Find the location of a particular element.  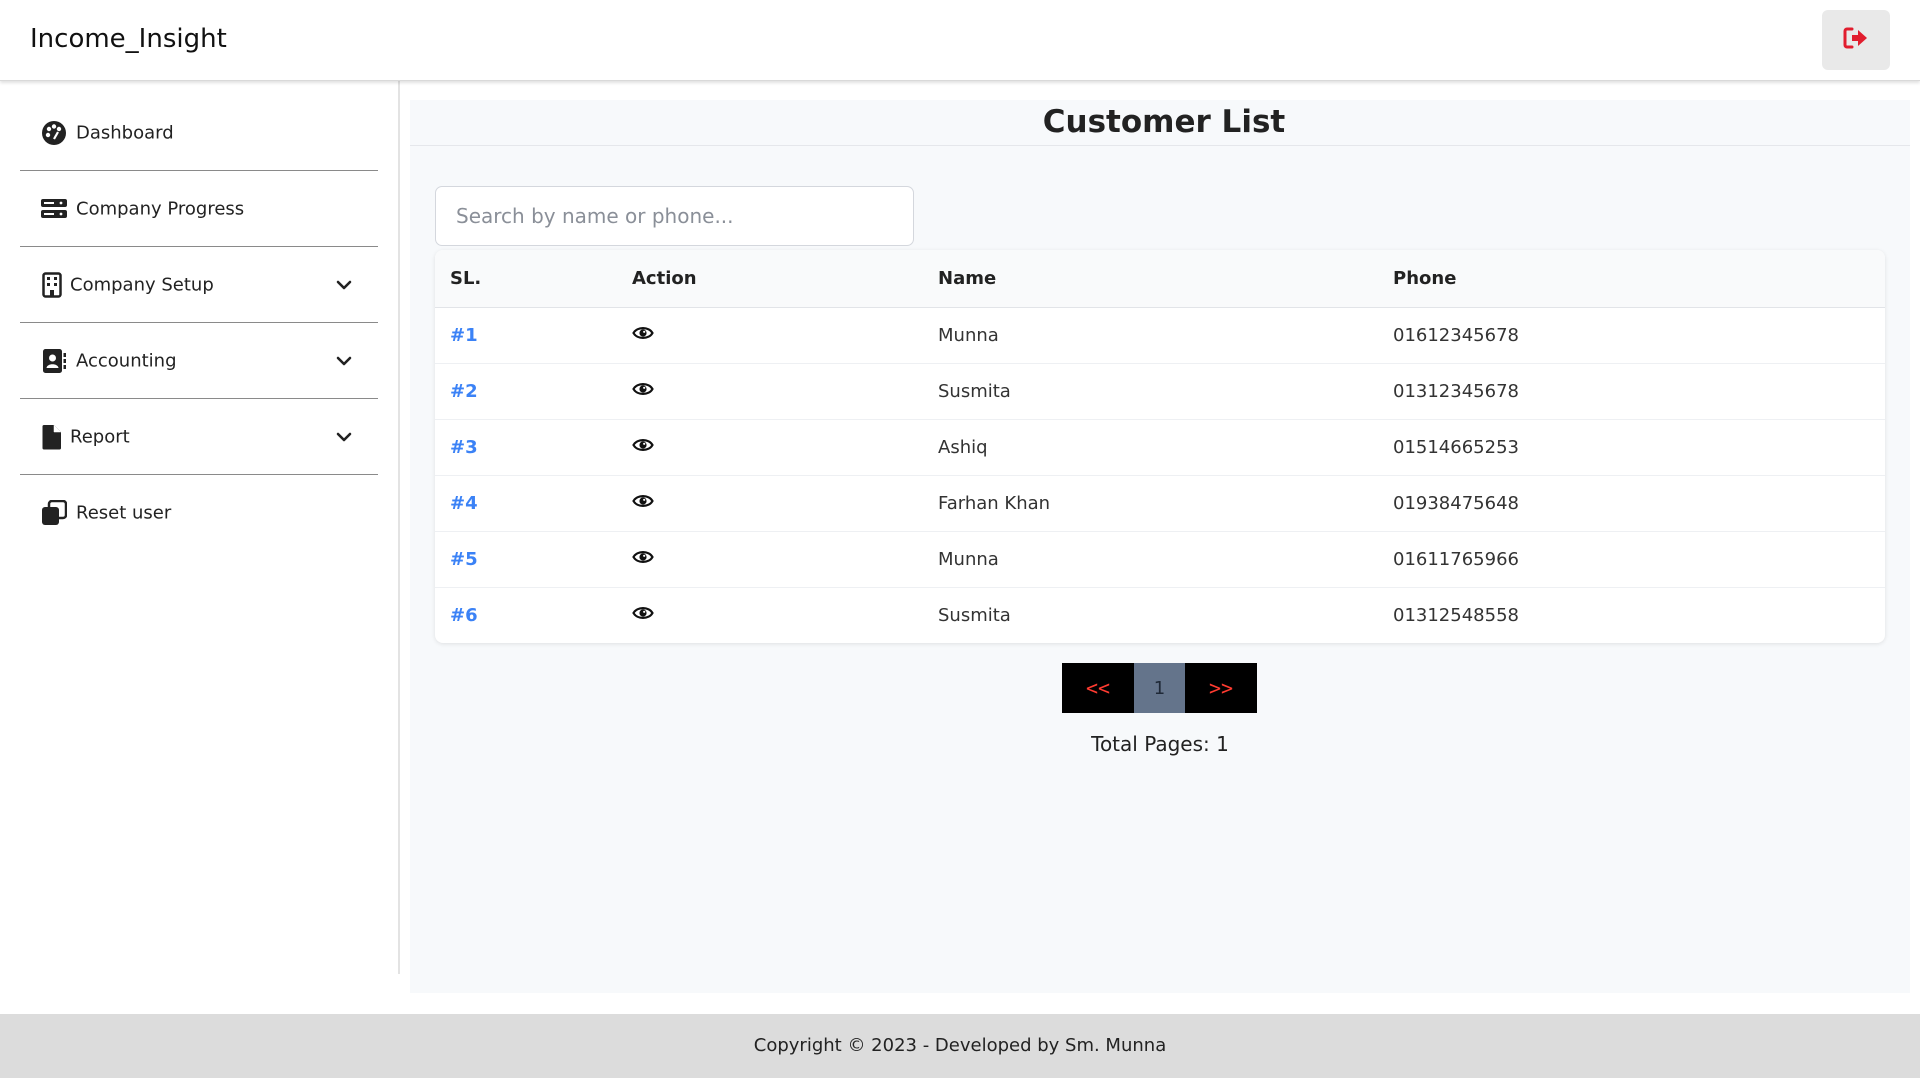

row-name-cell: Ashiq is located at coordinates (1165, 447).